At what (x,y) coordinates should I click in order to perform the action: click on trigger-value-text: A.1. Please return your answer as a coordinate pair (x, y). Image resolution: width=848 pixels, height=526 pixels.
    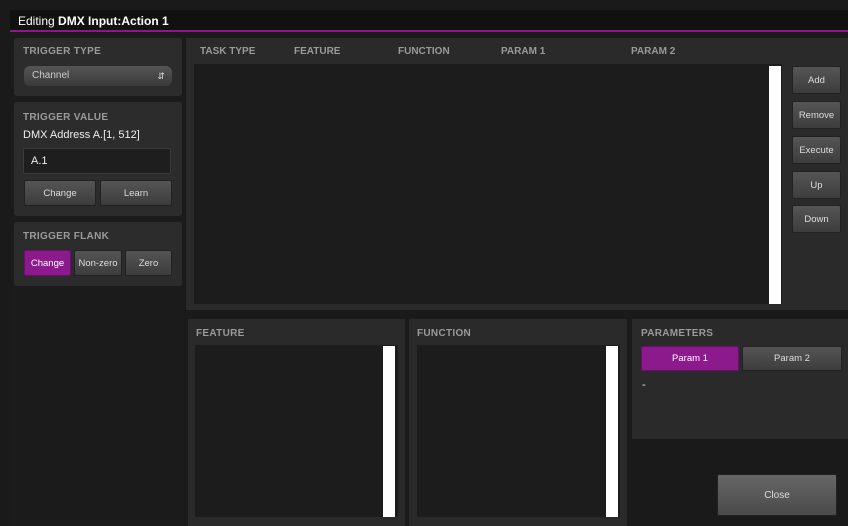
    Looking at the image, I should click on (39, 161).